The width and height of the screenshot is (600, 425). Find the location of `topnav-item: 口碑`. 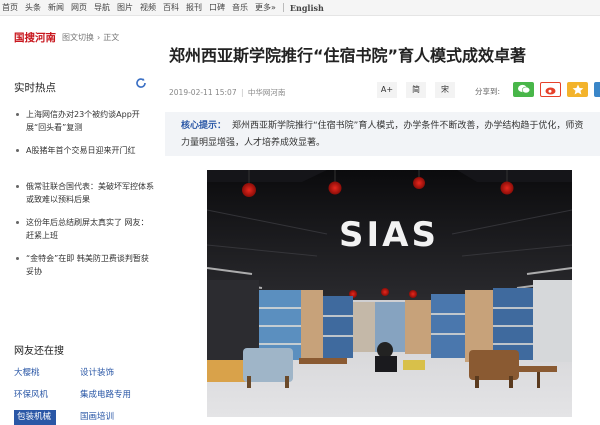

topnav-item: 口碑 is located at coordinates (217, 7).